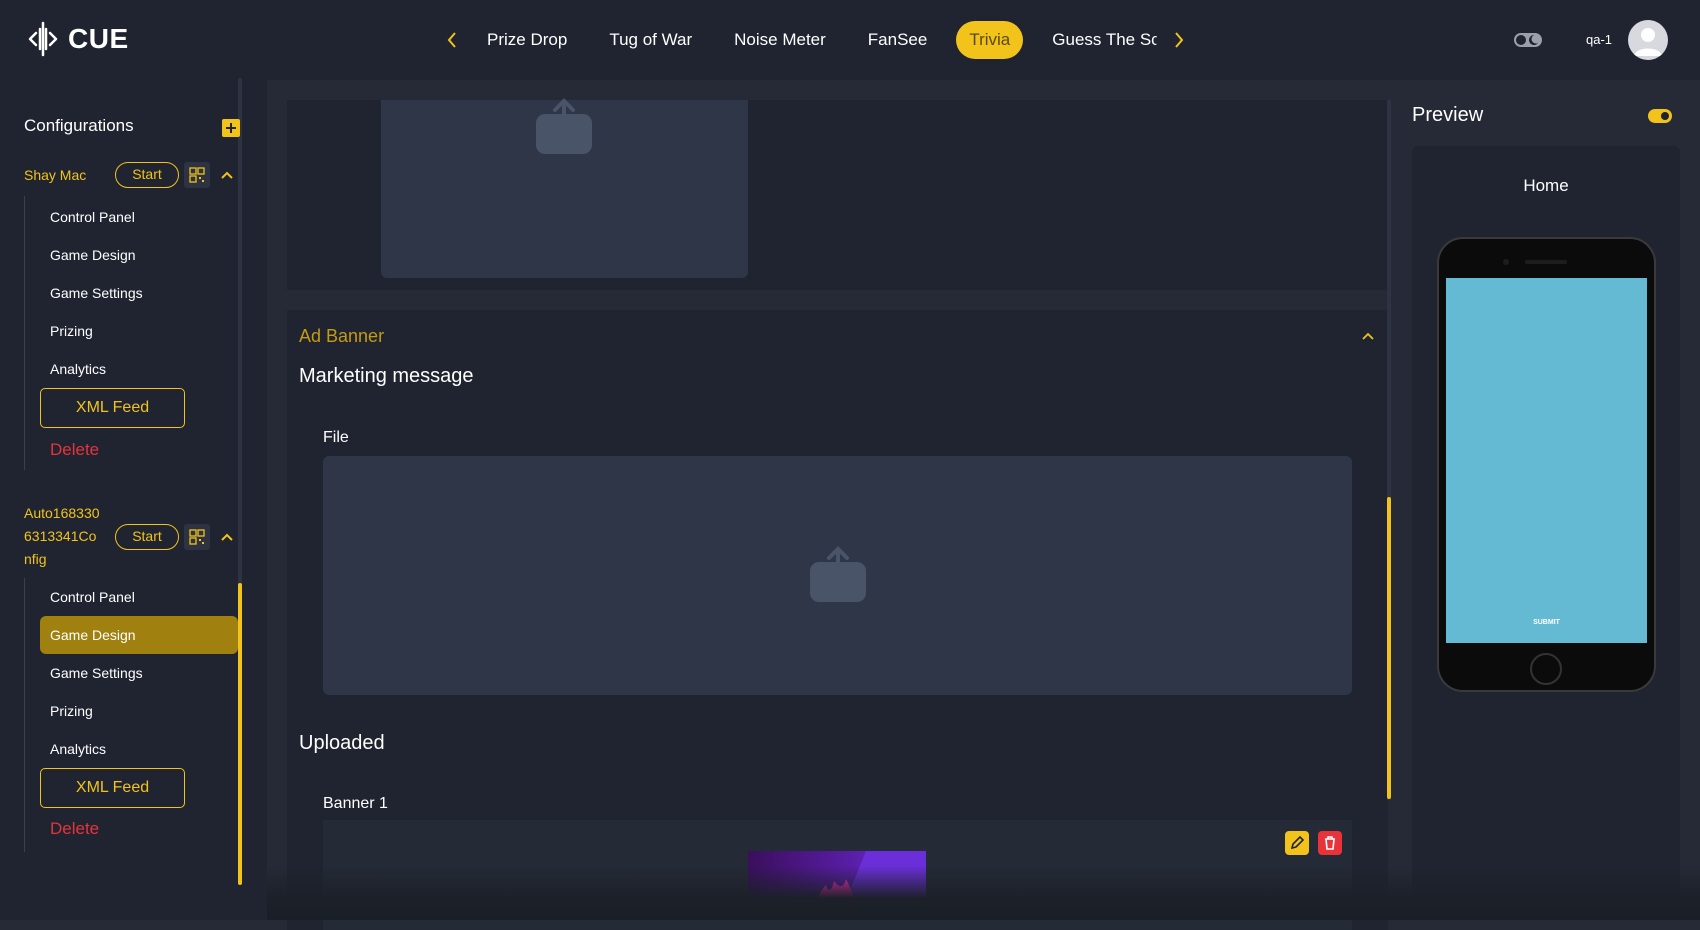 The height and width of the screenshot is (930, 1700). Describe the element at coordinates (780, 40) in the screenshot. I see `tab-noise-meter: Noise Meter` at that location.